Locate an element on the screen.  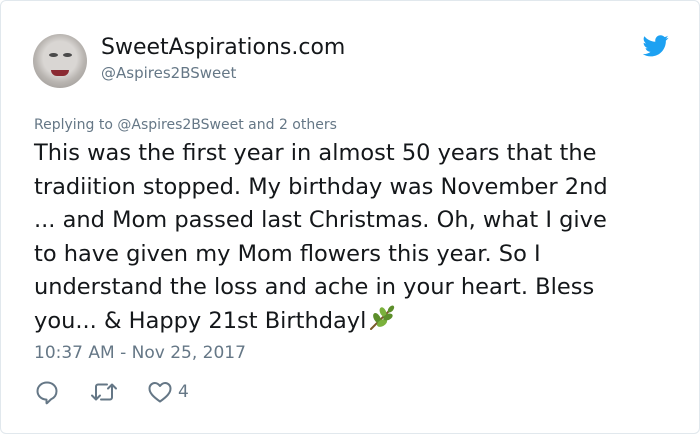
tweet-actions: 4 is located at coordinates (184, 392).